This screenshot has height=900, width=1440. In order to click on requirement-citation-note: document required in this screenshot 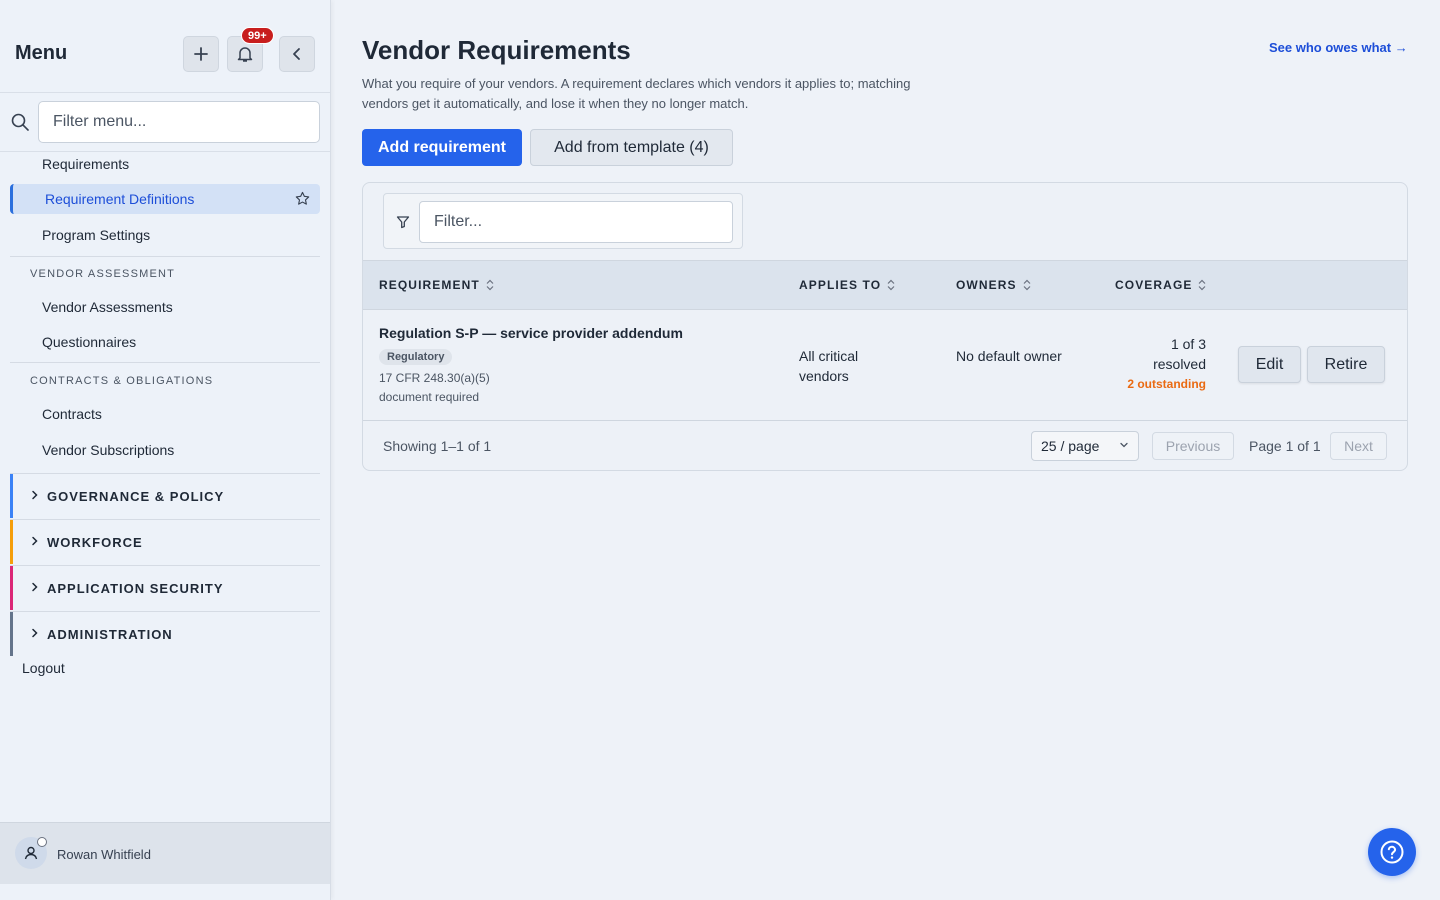, I will do `click(429, 397)`.